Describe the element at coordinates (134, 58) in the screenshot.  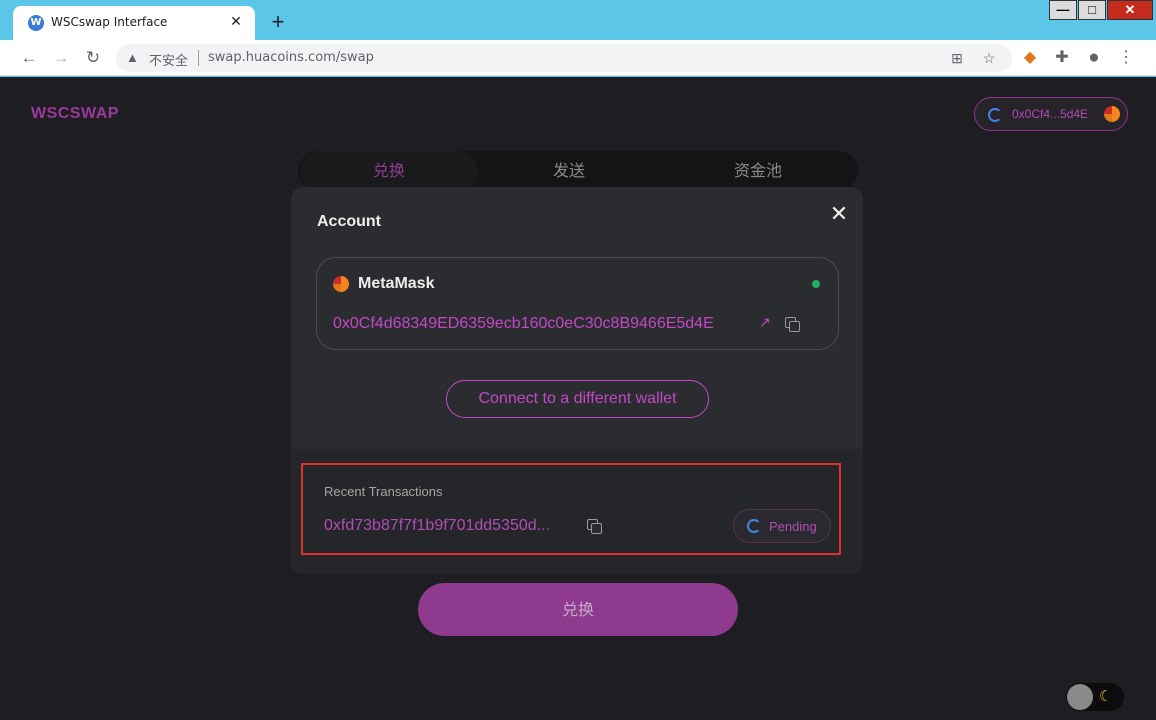
I see `warning-icon: ▲` at that location.